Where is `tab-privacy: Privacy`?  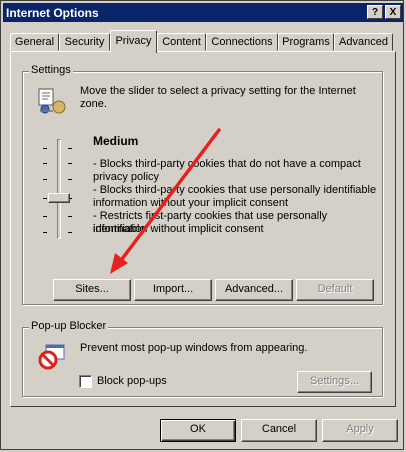
tab-privacy: Privacy is located at coordinates (133, 41).